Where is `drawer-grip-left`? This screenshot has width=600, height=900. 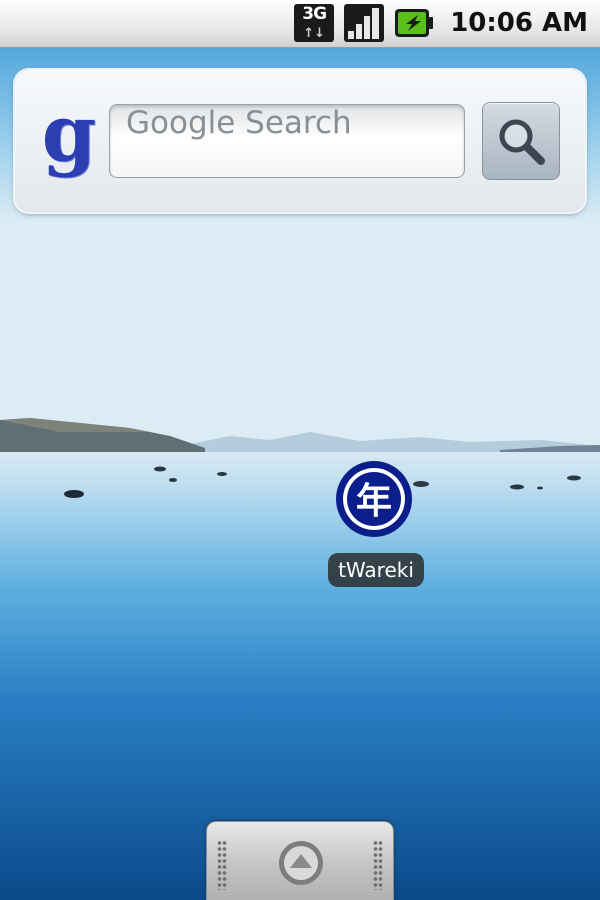
drawer-grip-left is located at coordinates (222, 865).